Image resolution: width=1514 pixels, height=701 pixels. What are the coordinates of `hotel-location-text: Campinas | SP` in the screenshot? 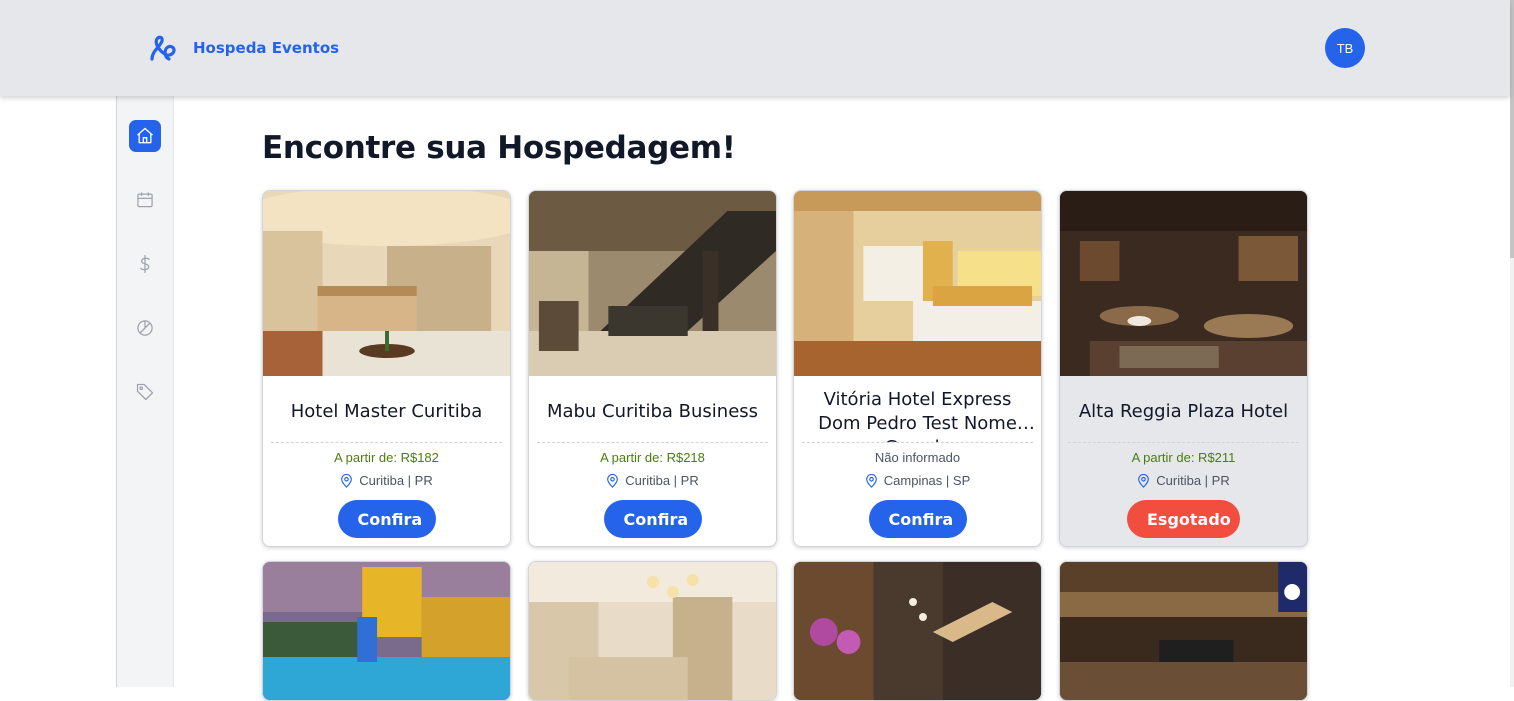 It's located at (927, 480).